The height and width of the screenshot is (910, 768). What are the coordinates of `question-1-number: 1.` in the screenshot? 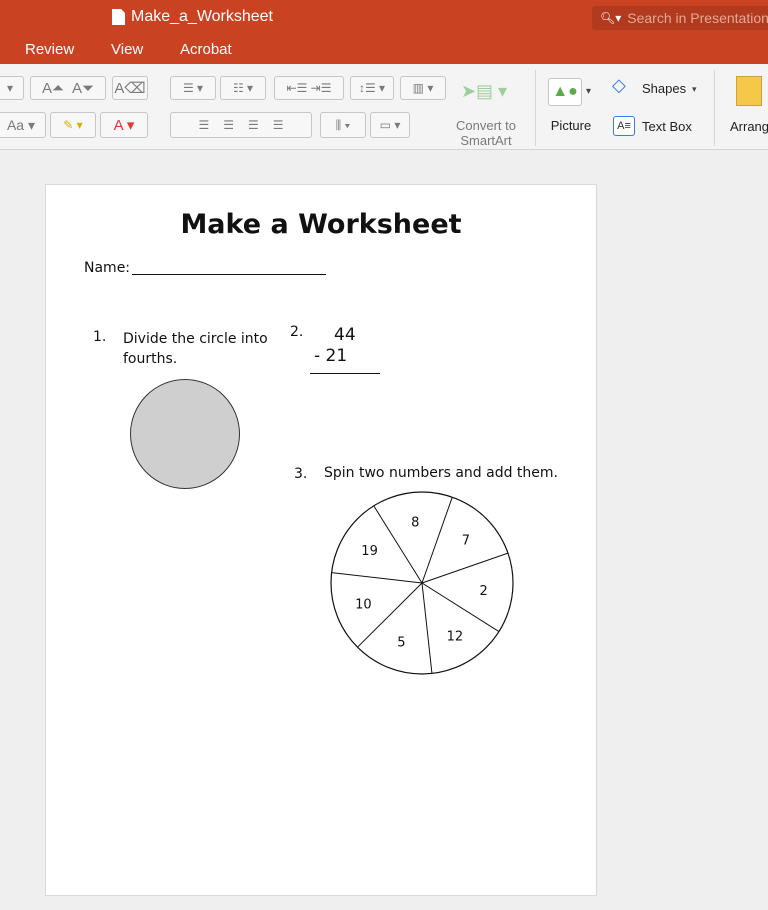 It's located at (100, 337).